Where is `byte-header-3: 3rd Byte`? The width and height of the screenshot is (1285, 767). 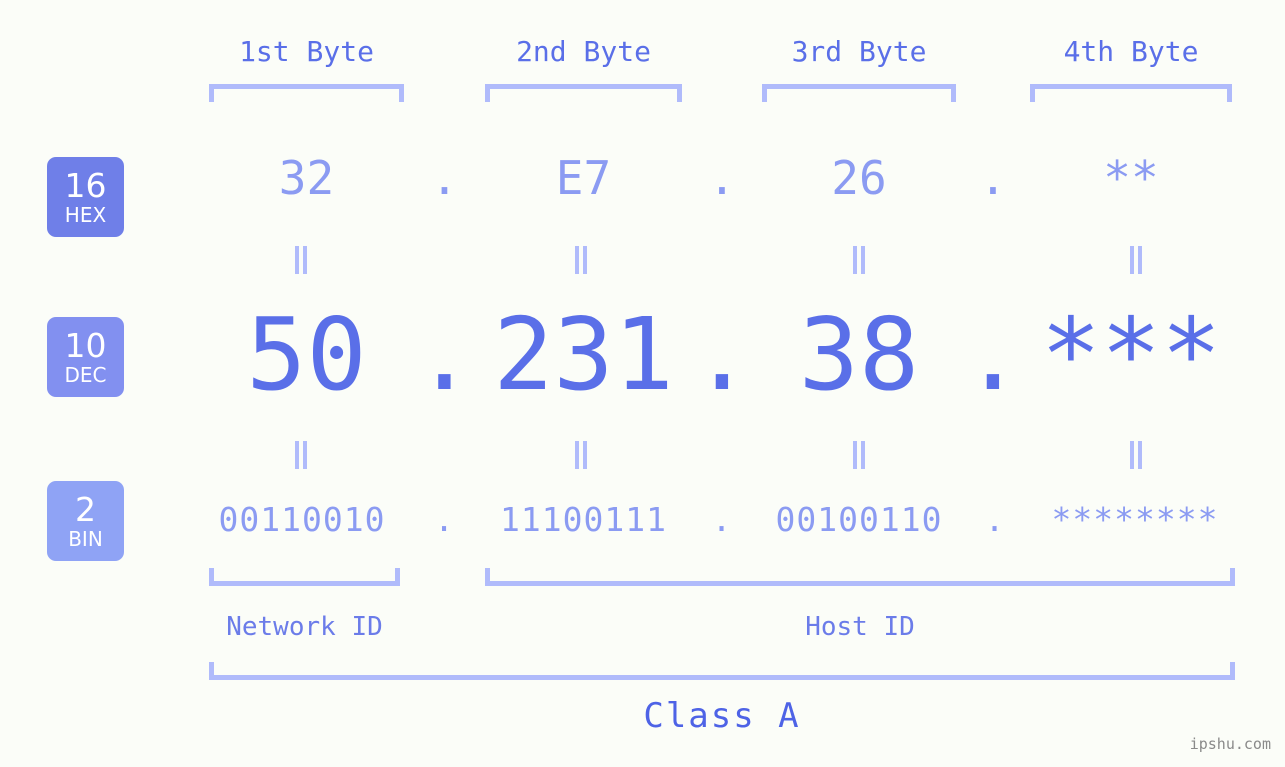 byte-header-3: 3rd Byte is located at coordinates (859, 52).